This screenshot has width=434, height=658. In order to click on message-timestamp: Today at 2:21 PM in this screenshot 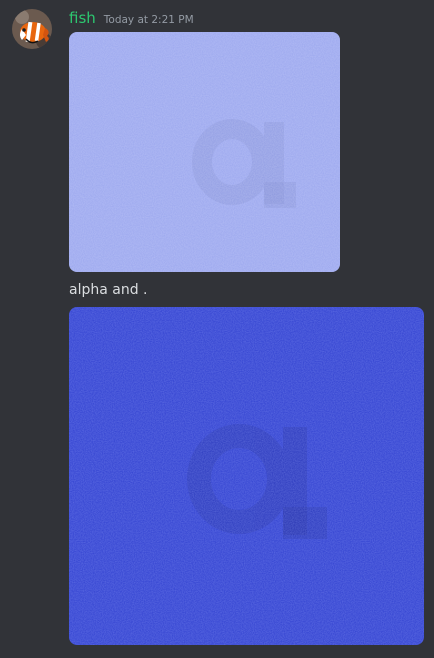, I will do `click(148, 20)`.